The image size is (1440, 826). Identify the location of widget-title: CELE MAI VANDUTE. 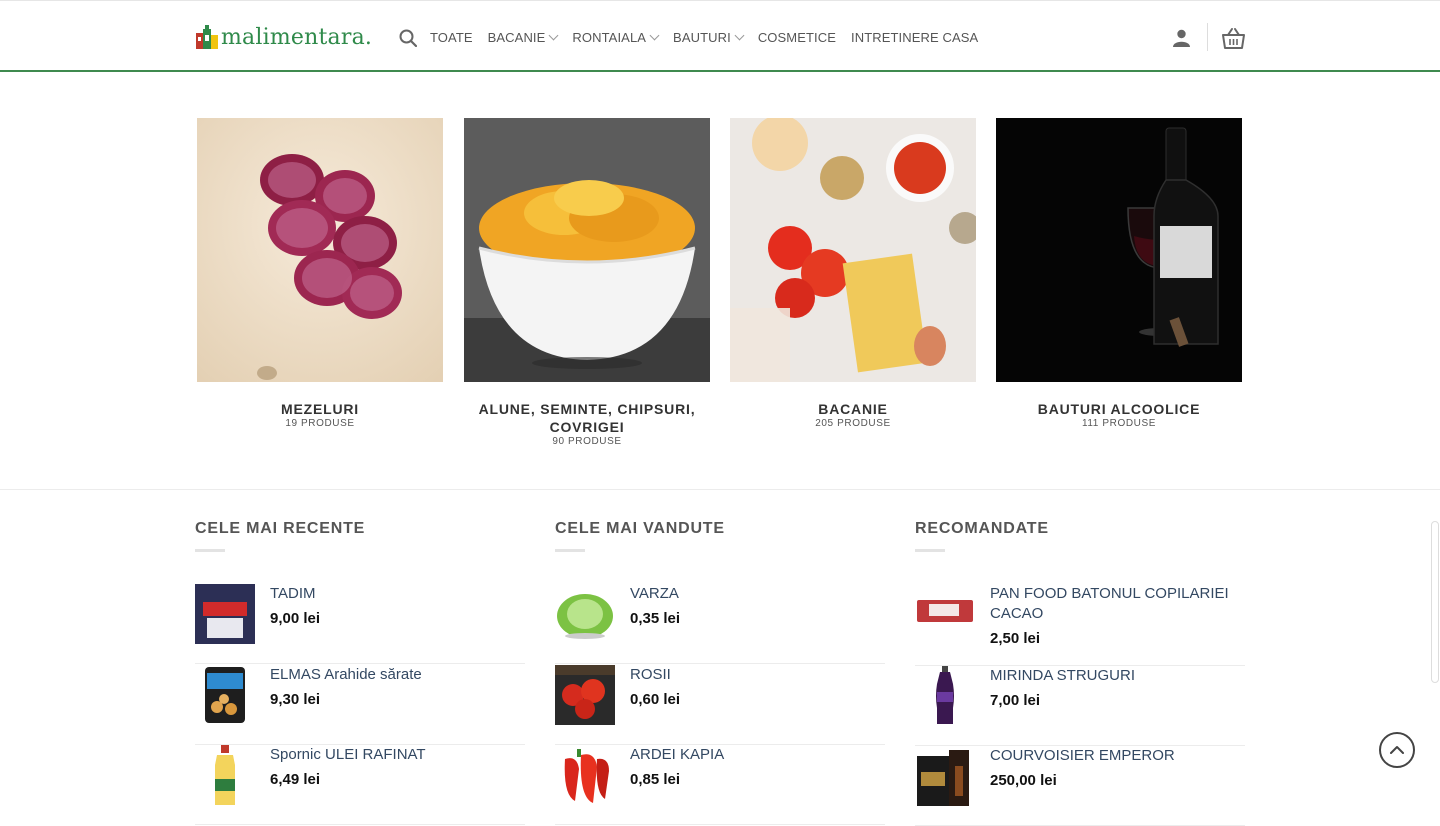
(640, 528).